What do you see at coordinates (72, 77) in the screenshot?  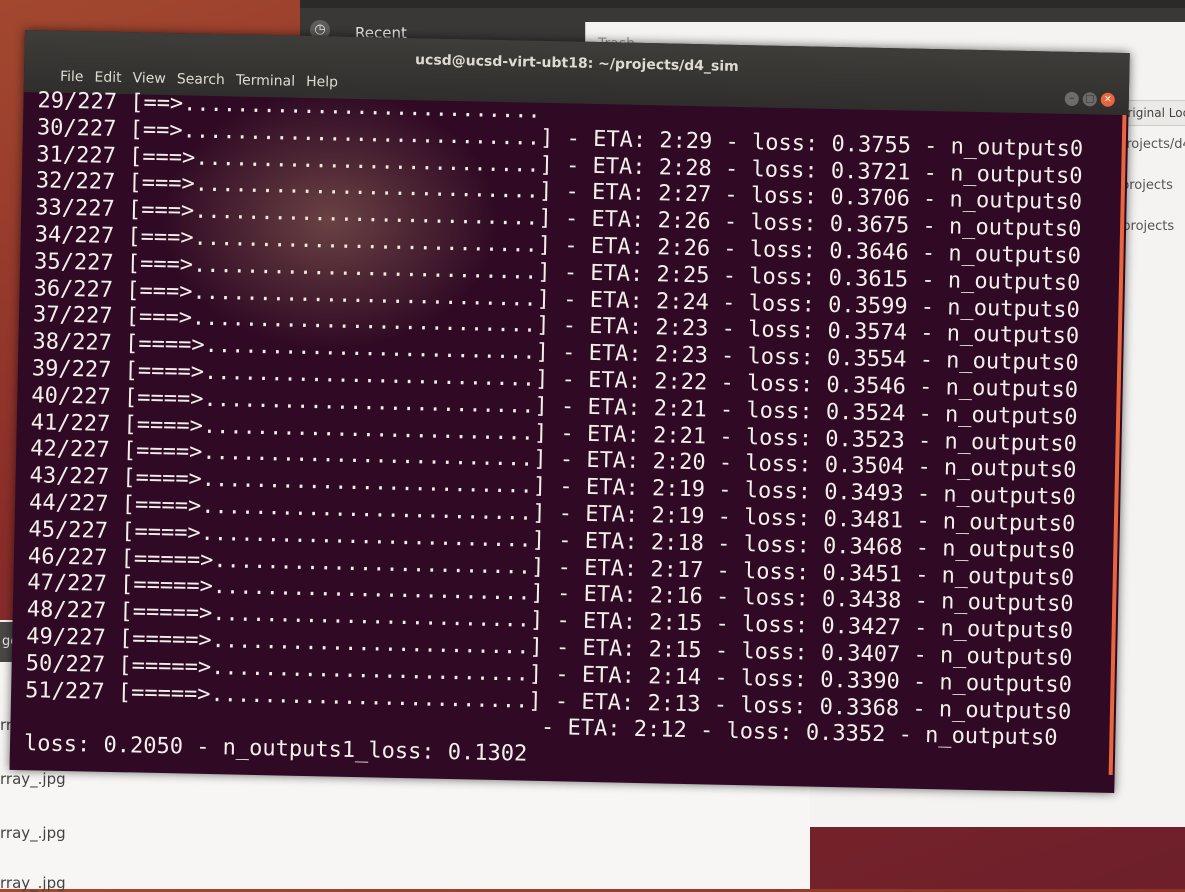 I see `menu-file: File` at bounding box center [72, 77].